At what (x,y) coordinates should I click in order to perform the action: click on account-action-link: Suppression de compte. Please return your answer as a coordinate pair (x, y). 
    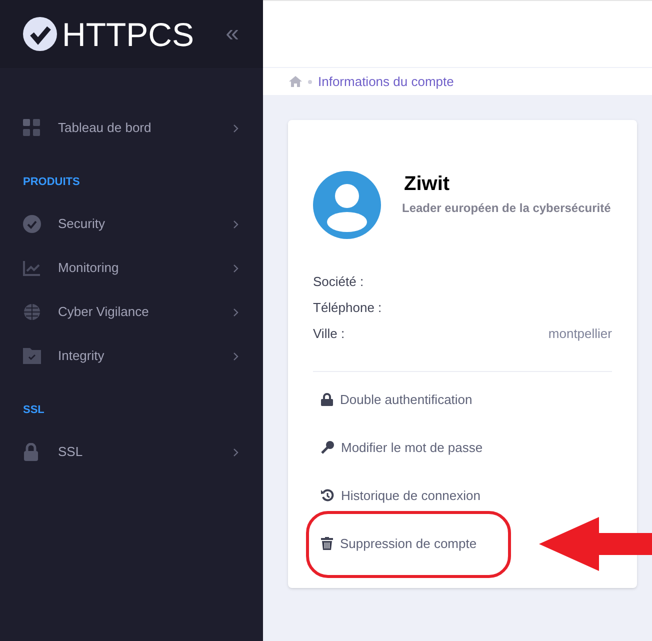
    Looking at the image, I should click on (399, 544).